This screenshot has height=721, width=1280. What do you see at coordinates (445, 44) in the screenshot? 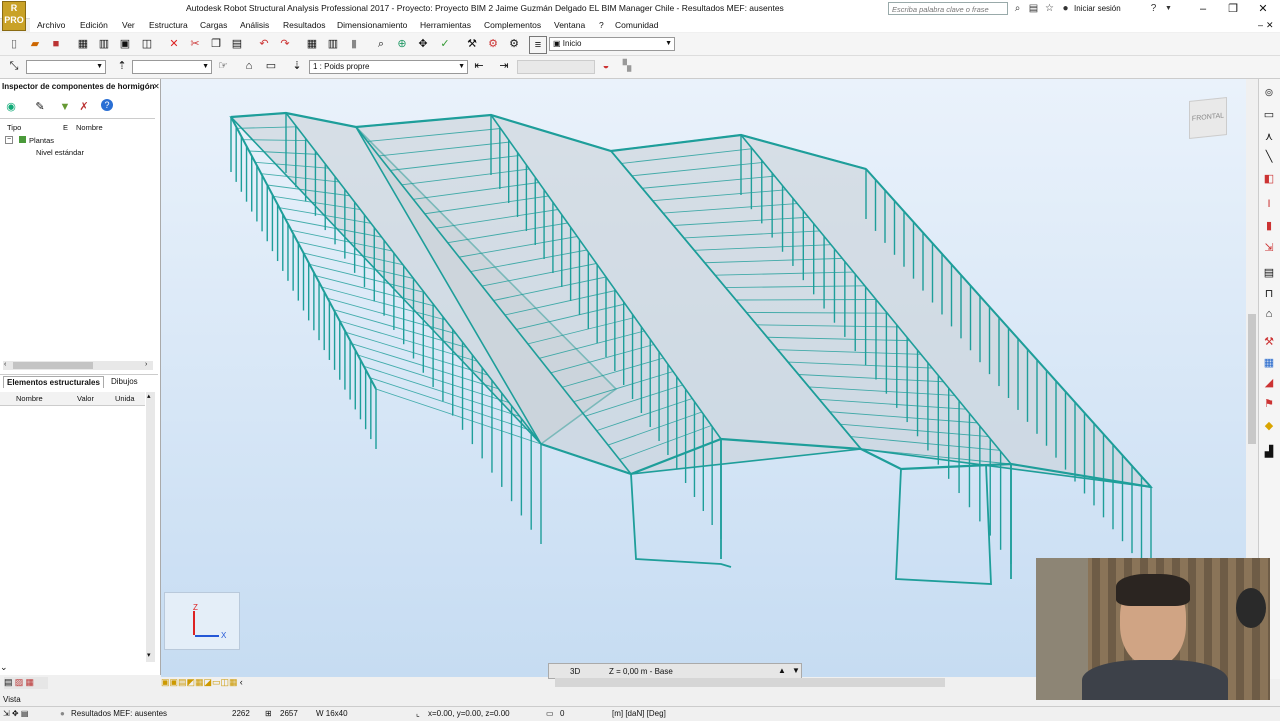
I see `structure-check-icon: ✓` at bounding box center [445, 44].